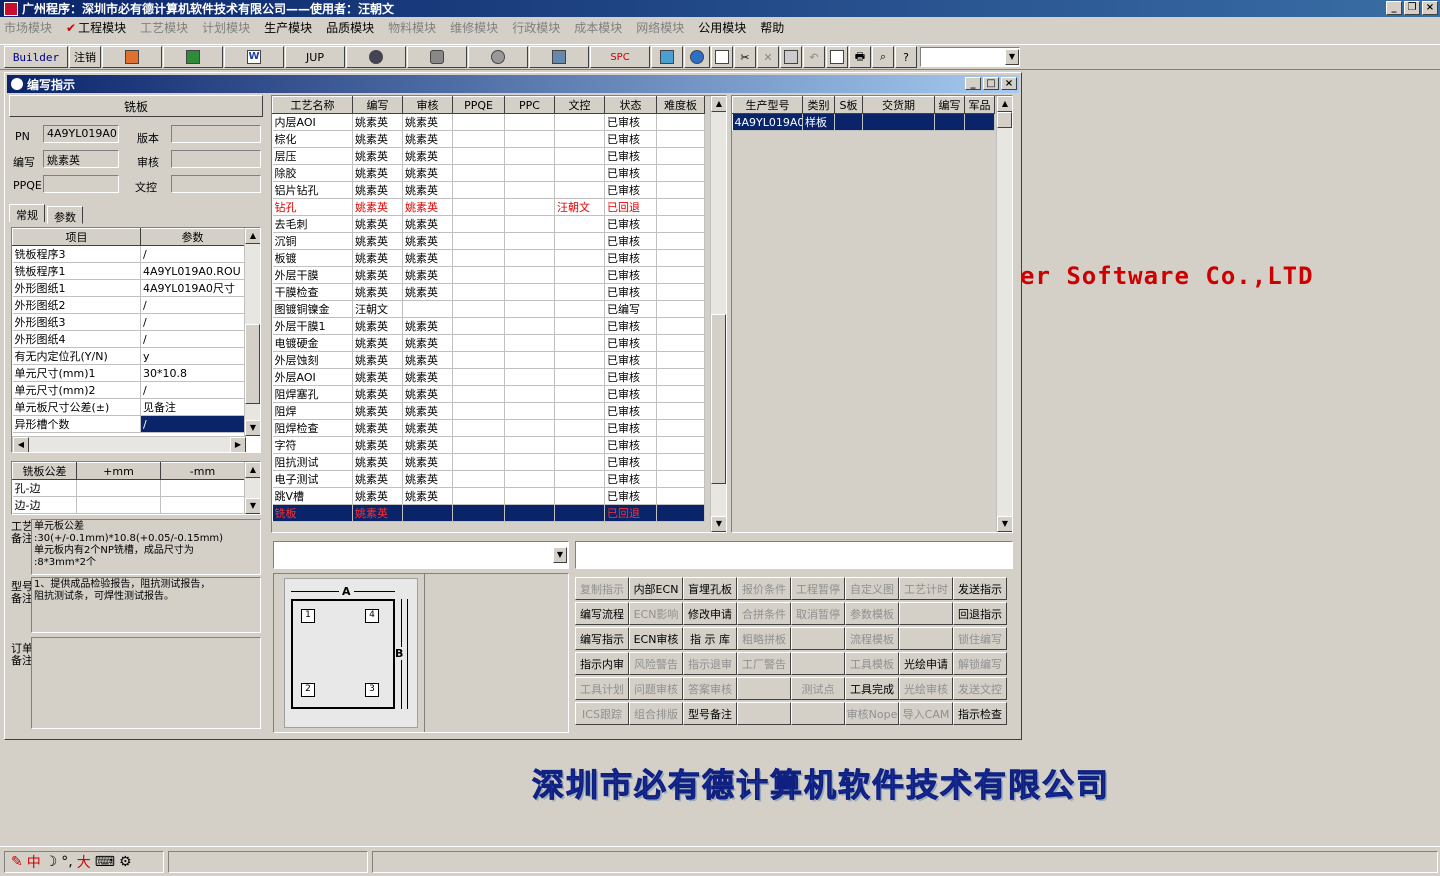  What do you see at coordinates (818, 588) in the screenshot?
I see `action-button: 工程暂停` at bounding box center [818, 588].